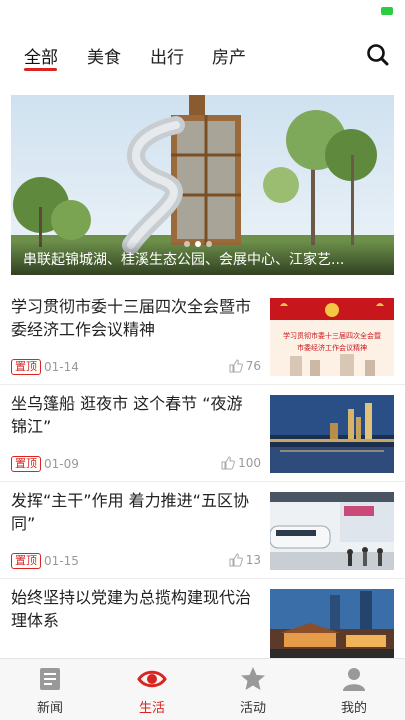 Image resolution: width=405 pixels, height=720 pixels. I want to click on like-count-value: 76, so click(253, 366).